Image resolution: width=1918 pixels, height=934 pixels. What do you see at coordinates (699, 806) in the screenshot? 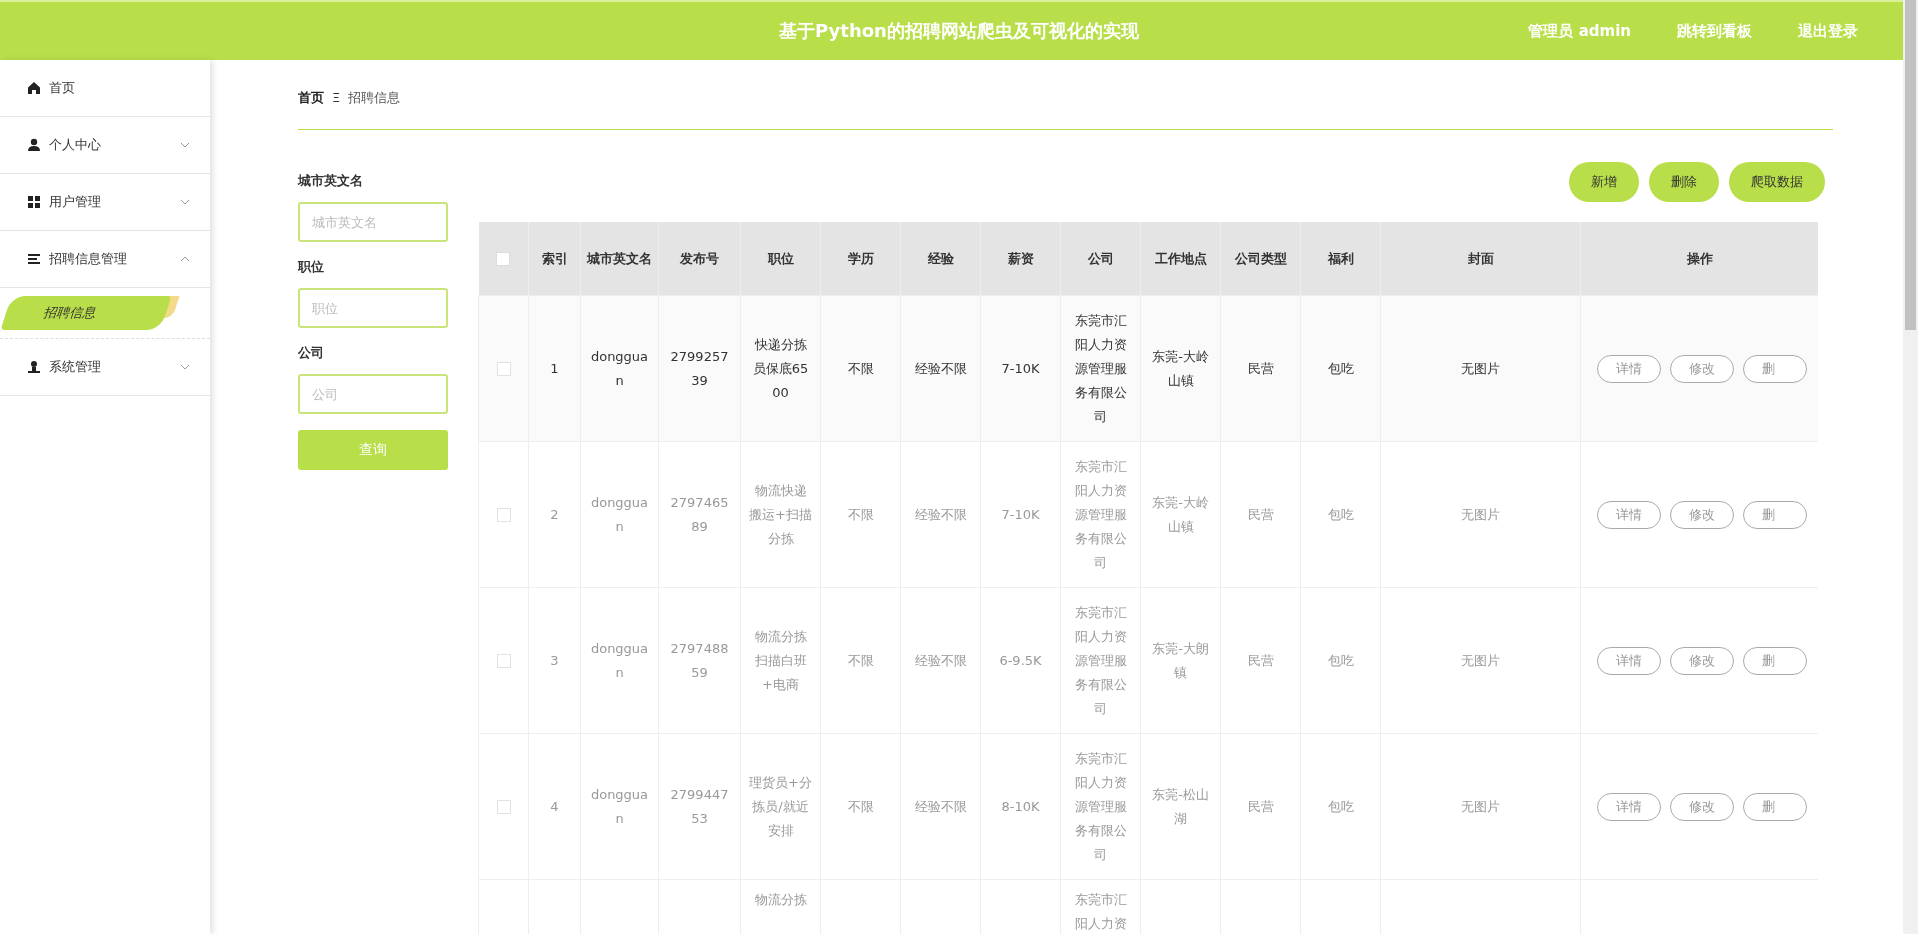
I see `table-cell: 279944753` at bounding box center [699, 806].